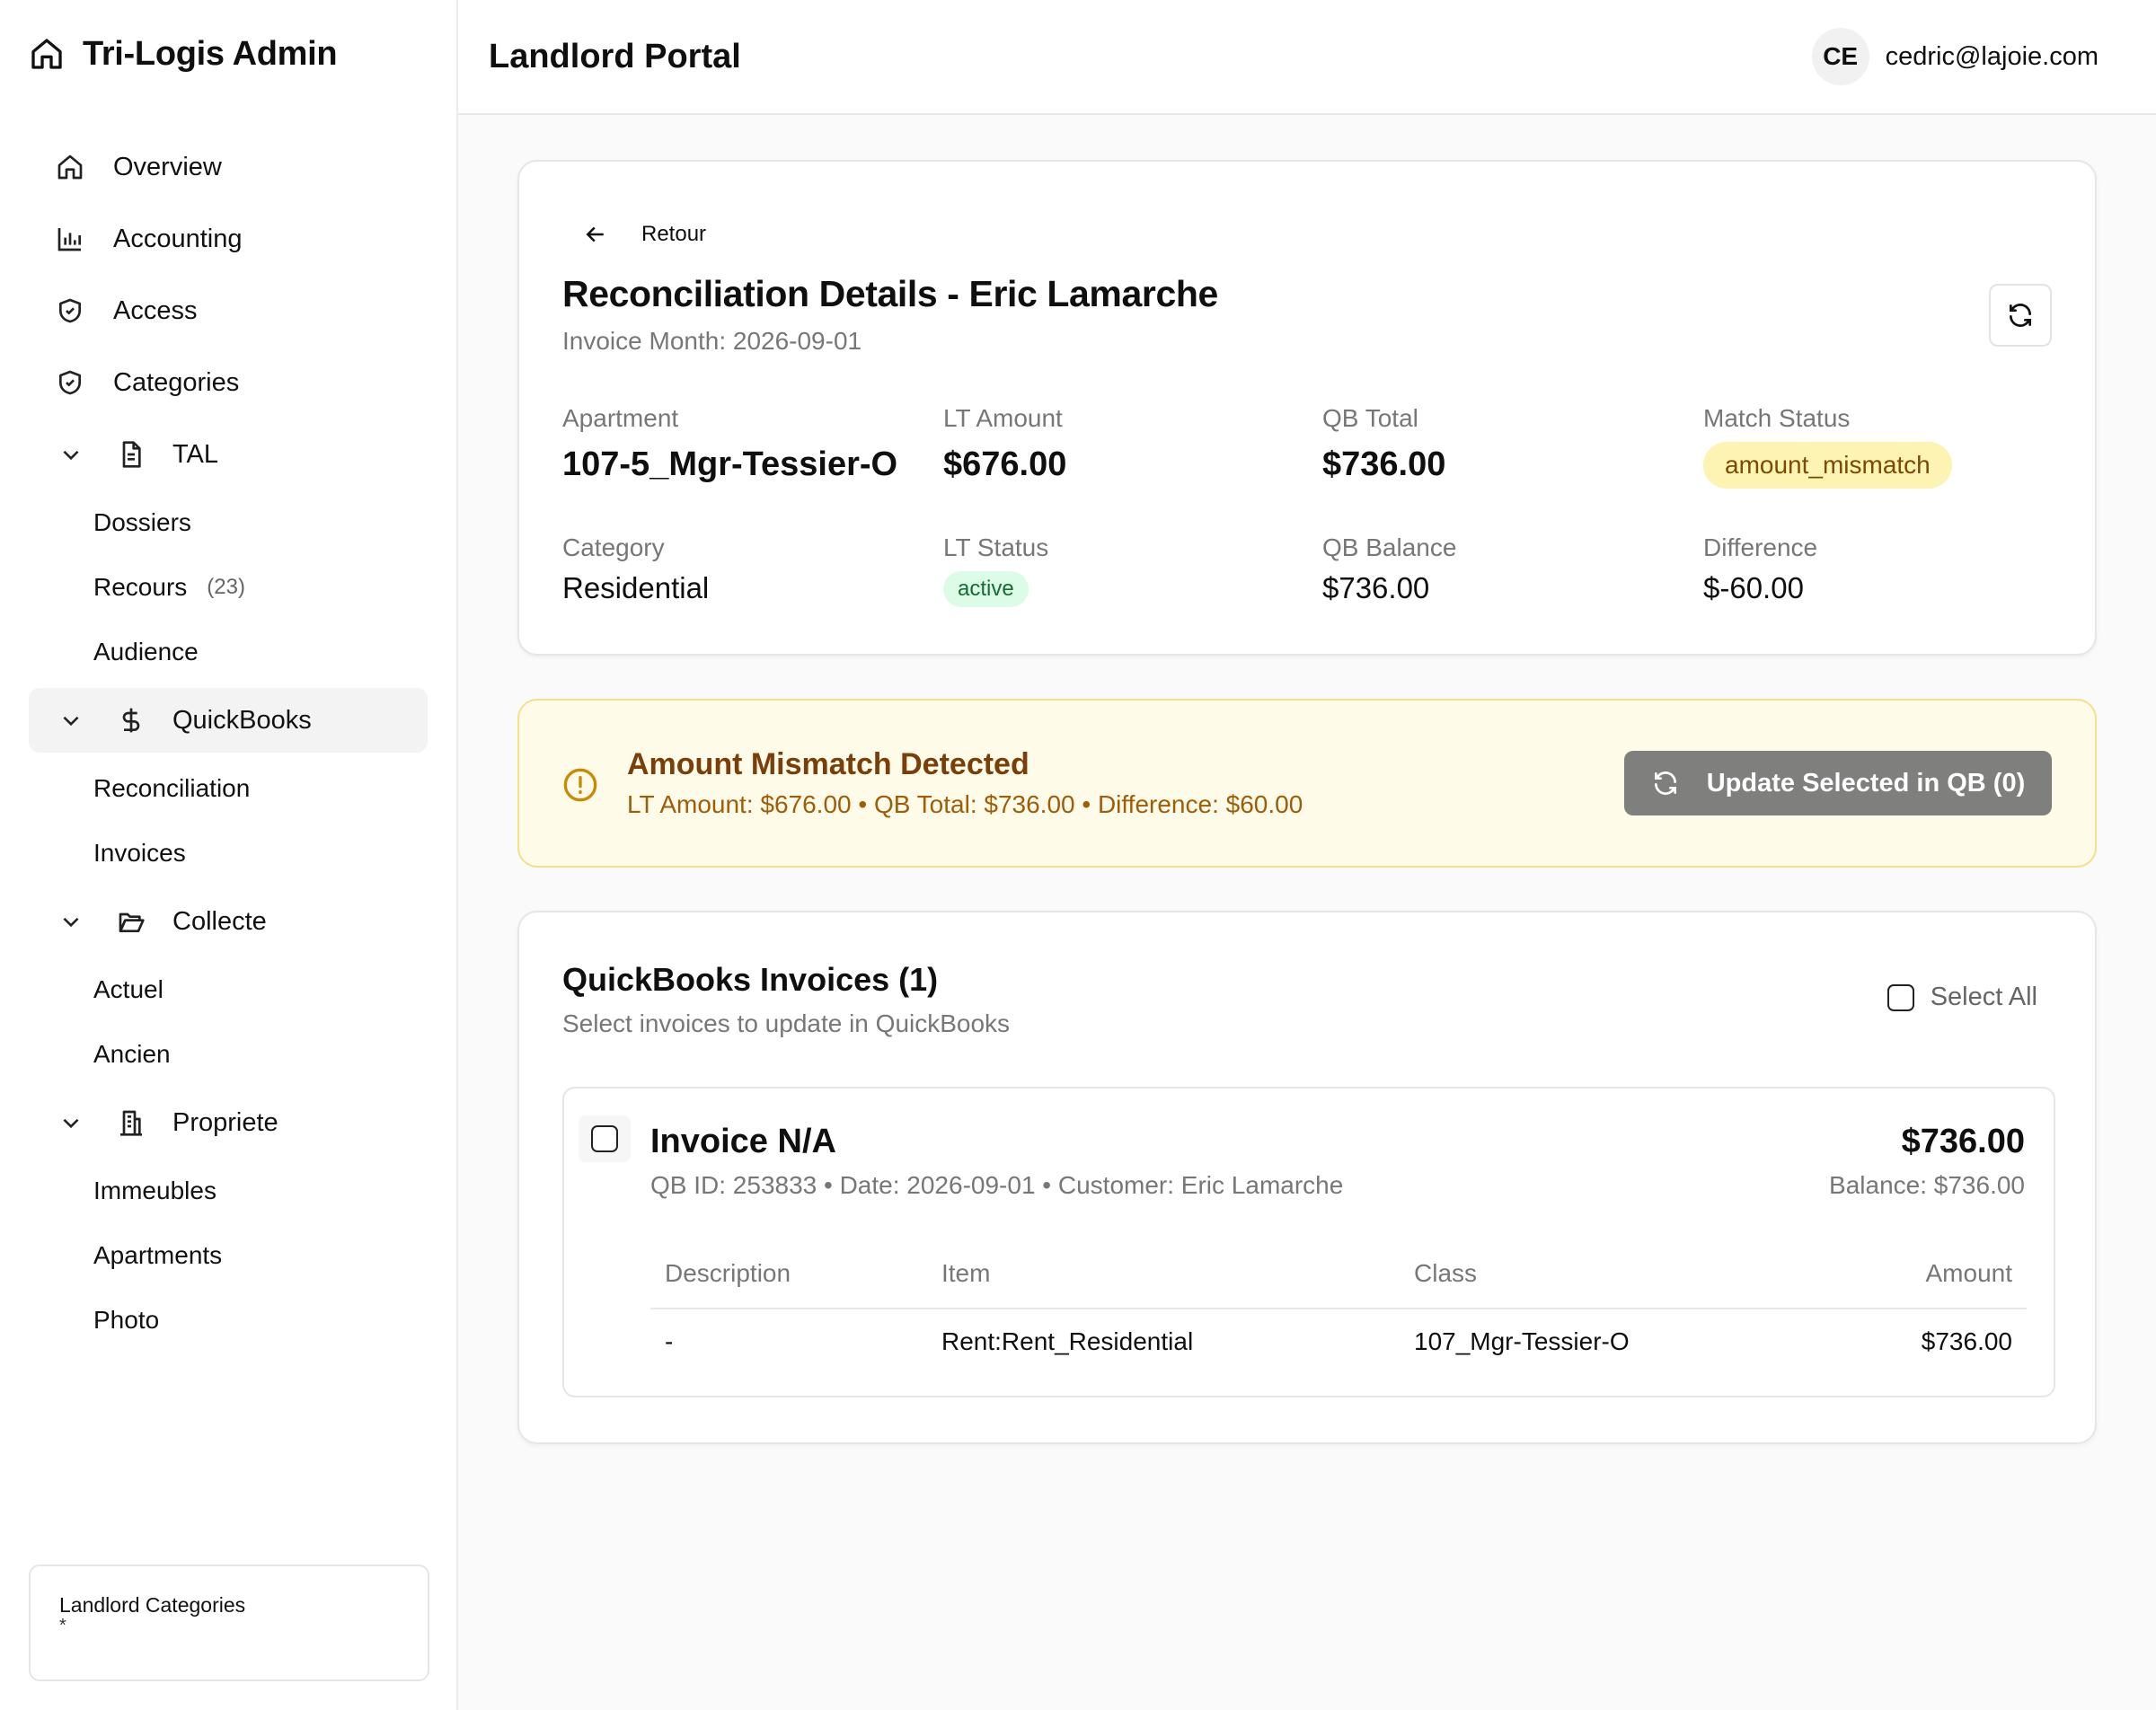 This screenshot has width=2156, height=1710. Describe the element at coordinates (228, 1191) in the screenshot. I see `sidebar-item-immeubles: Immeubles` at that location.